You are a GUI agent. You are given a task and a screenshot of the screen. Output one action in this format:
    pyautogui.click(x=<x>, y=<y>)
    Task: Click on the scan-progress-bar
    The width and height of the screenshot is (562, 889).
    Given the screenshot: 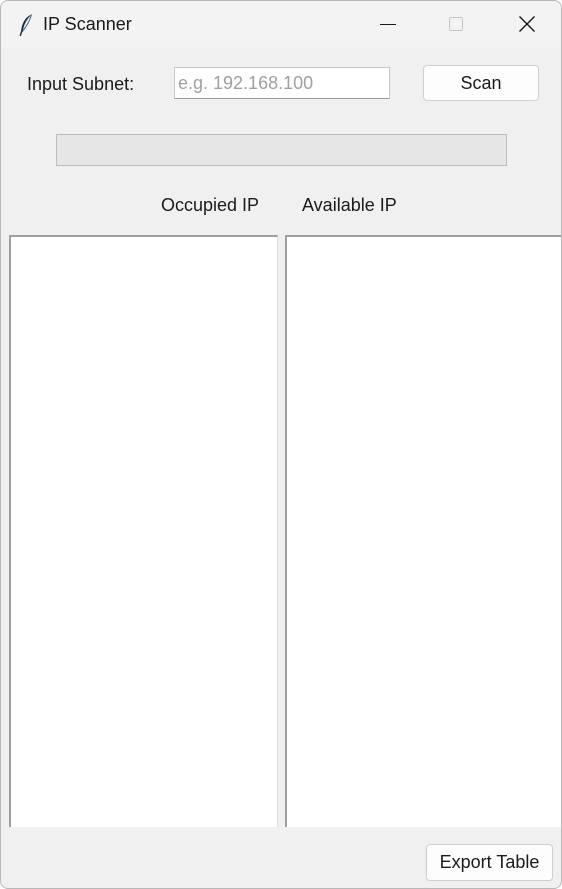 What is the action you would take?
    pyautogui.click(x=281, y=150)
    